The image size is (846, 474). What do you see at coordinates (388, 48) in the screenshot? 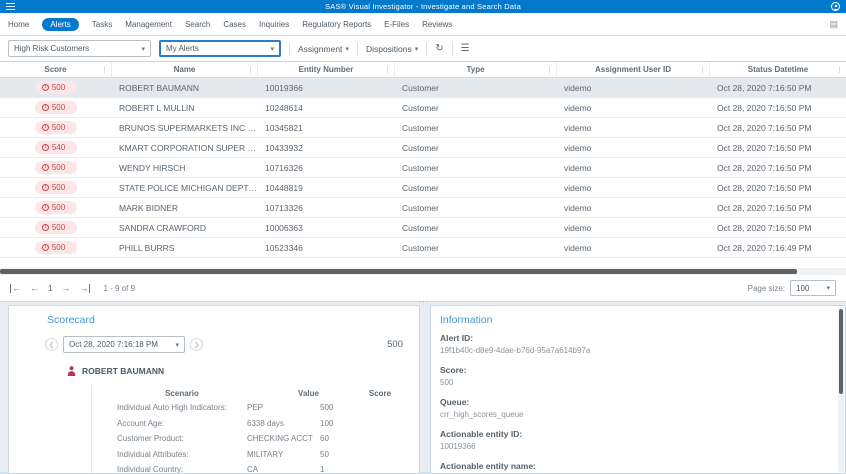
I see `dispositions-label: Dispositions` at bounding box center [388, 48].